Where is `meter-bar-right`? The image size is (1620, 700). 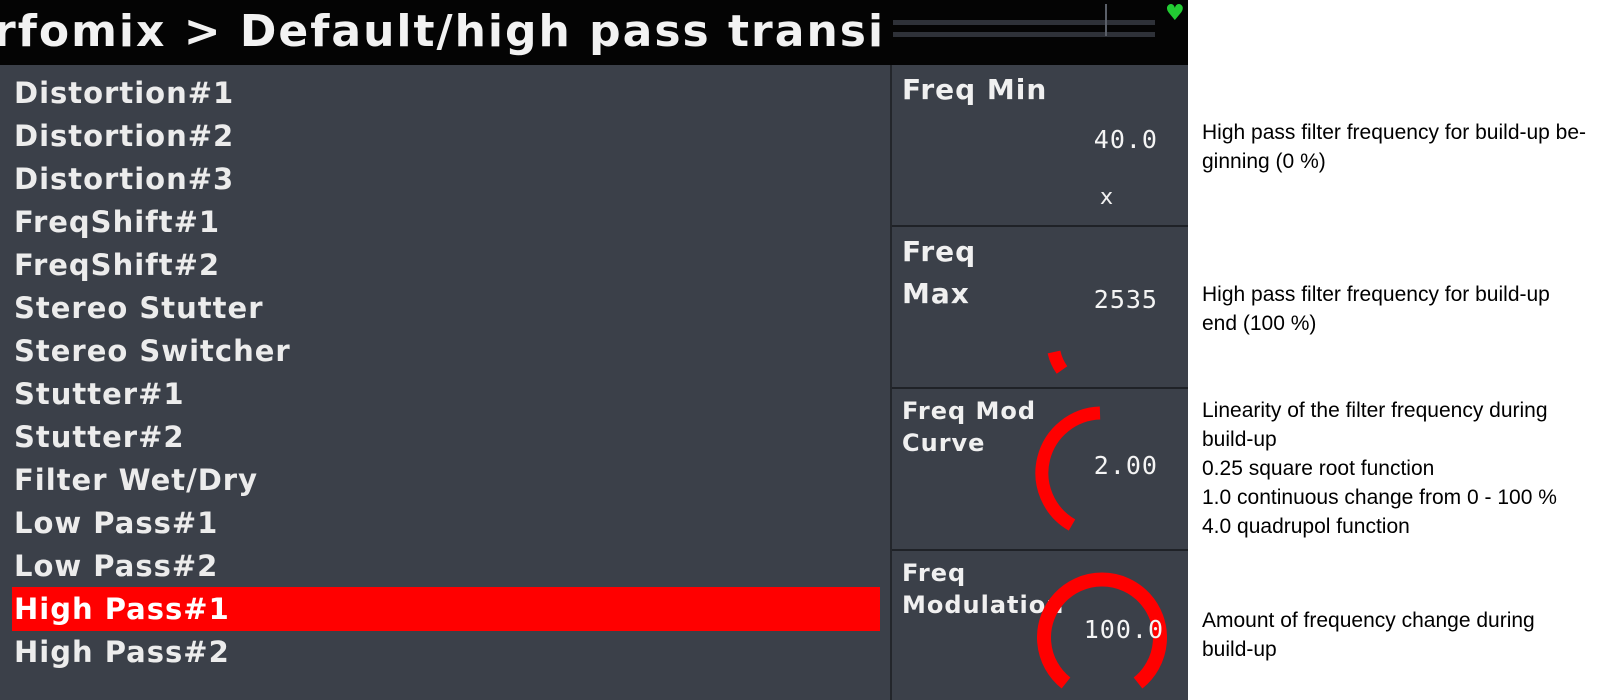 meter-bar-right is located at coordinates (1024, 34).